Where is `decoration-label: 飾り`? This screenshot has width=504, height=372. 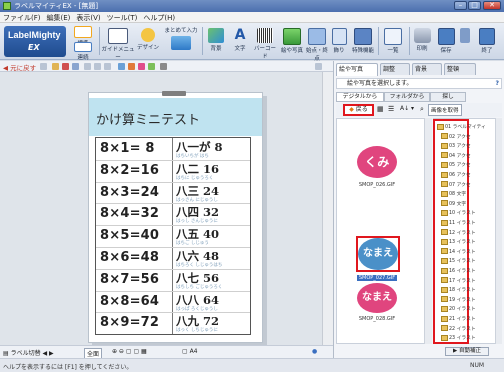
decoration-label: 飾り is located at coordinates (339, 51).